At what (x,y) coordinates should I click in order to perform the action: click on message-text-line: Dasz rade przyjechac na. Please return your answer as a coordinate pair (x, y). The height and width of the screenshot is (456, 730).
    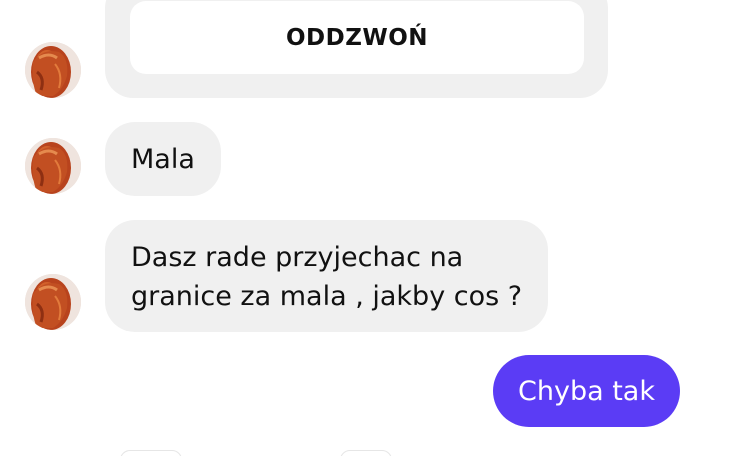
    Looking at the image, I should click on (297, 257).